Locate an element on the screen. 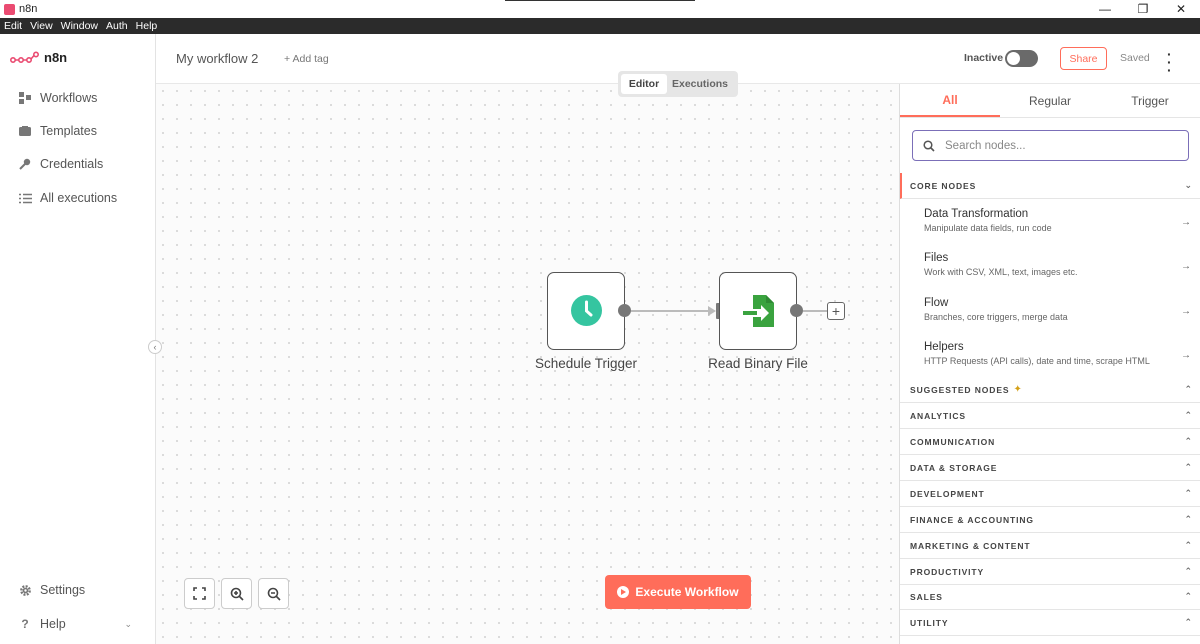 The image size is (1200, 644). zoom-out-button is located at coordinates (273, 593).